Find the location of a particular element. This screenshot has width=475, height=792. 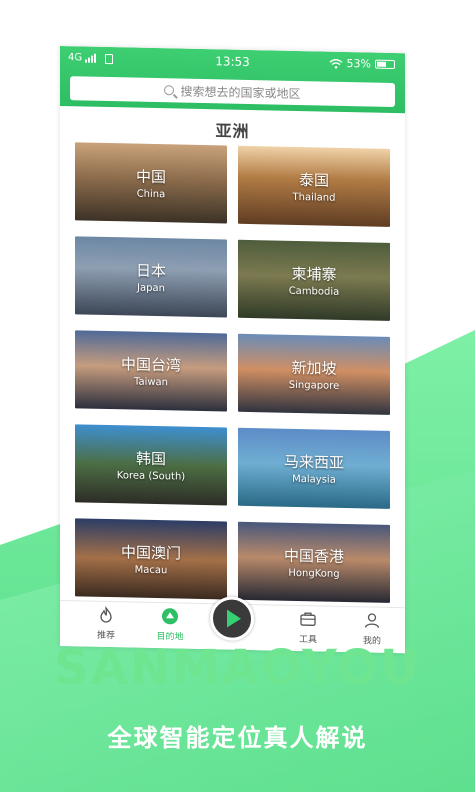

destination-card-japan: 日本 Japan is located at coordinates (151, 277).